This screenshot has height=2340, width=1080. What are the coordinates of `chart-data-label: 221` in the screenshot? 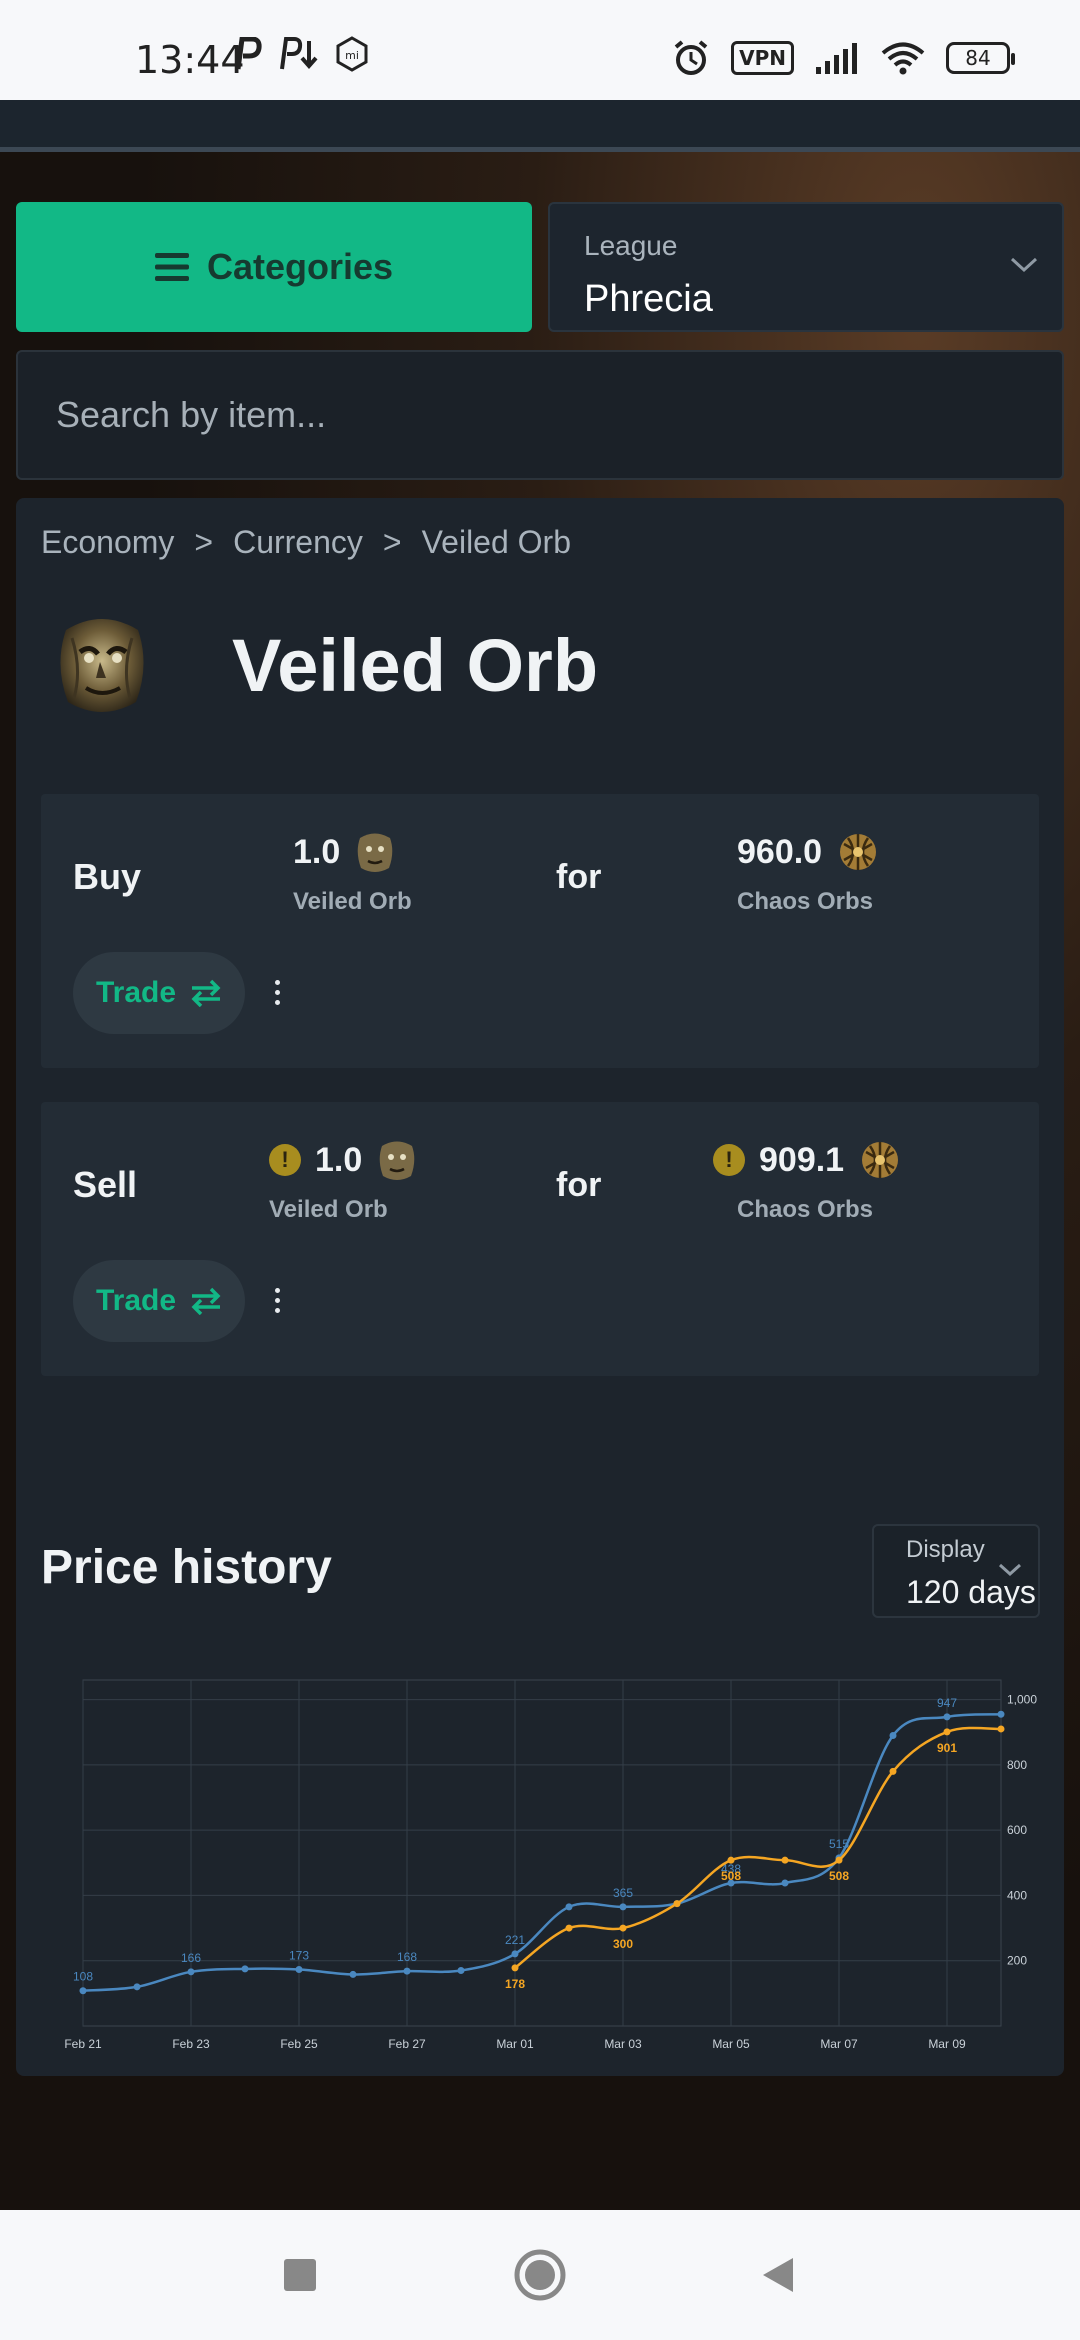 It's located at (515, 1940).